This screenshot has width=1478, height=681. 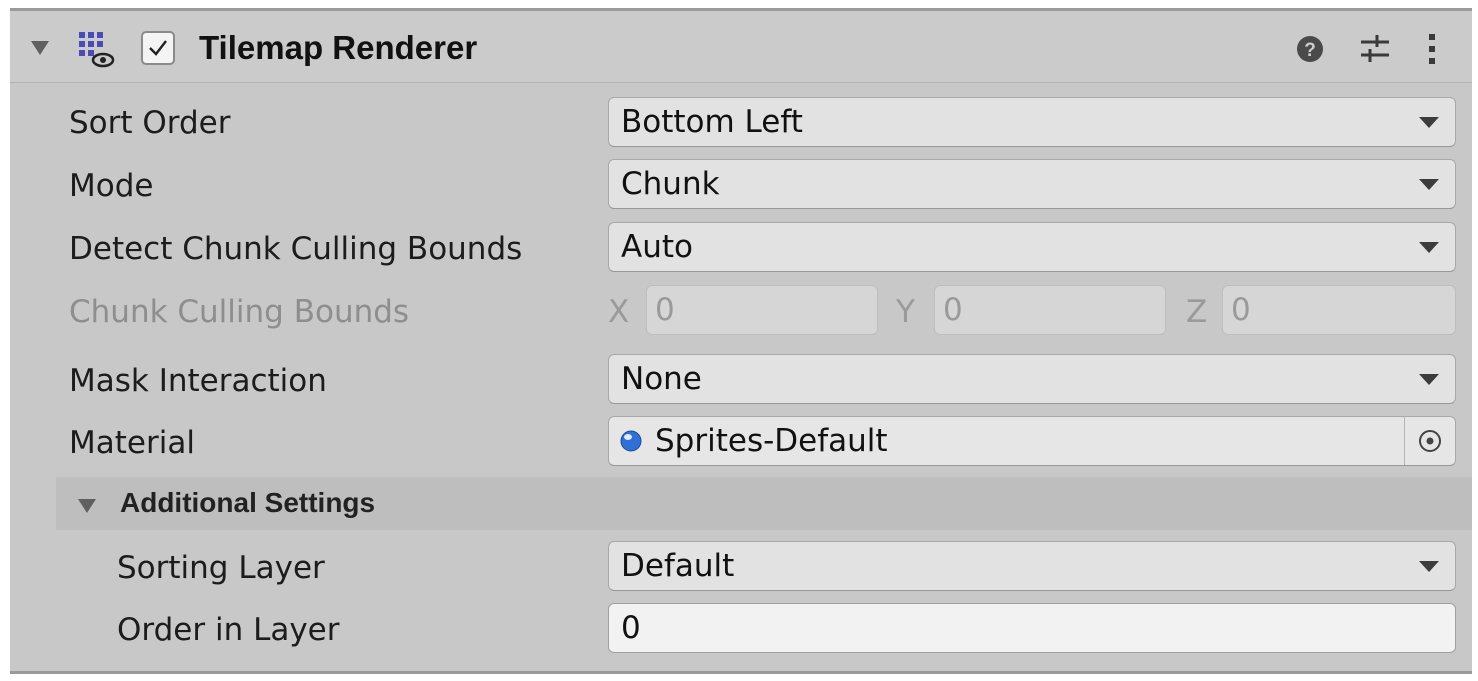 I want to click on order-in-layer-value: 0, so click(x=631, y=628).